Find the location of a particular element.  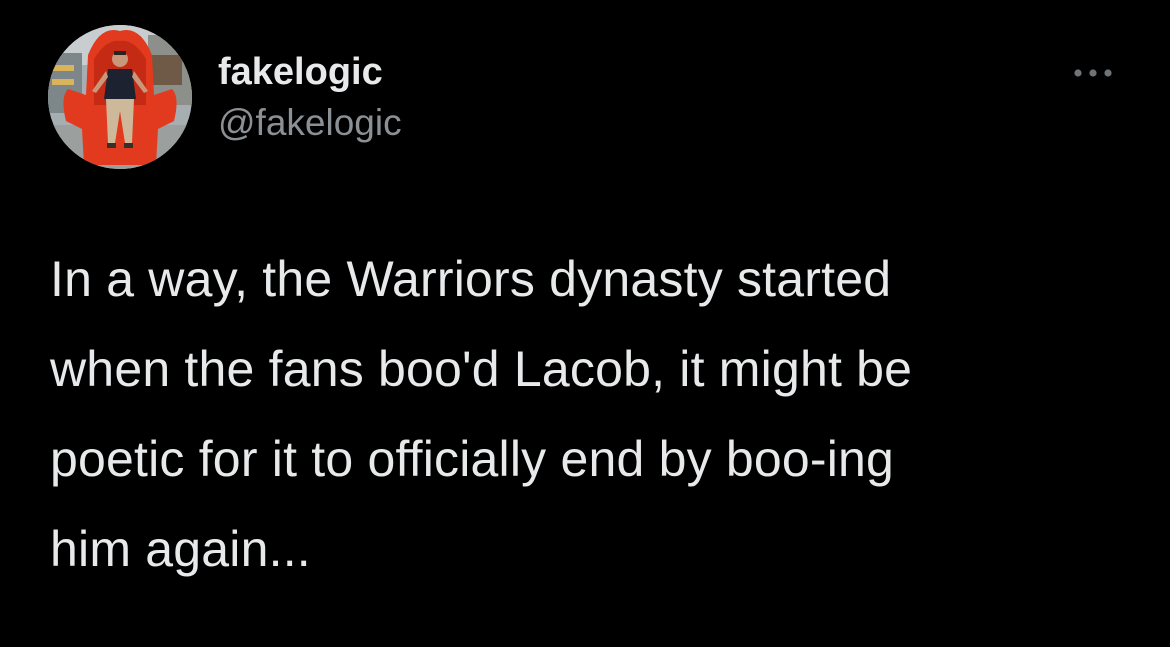

more-horizontal-icon is located at coordinates (1093, 73).